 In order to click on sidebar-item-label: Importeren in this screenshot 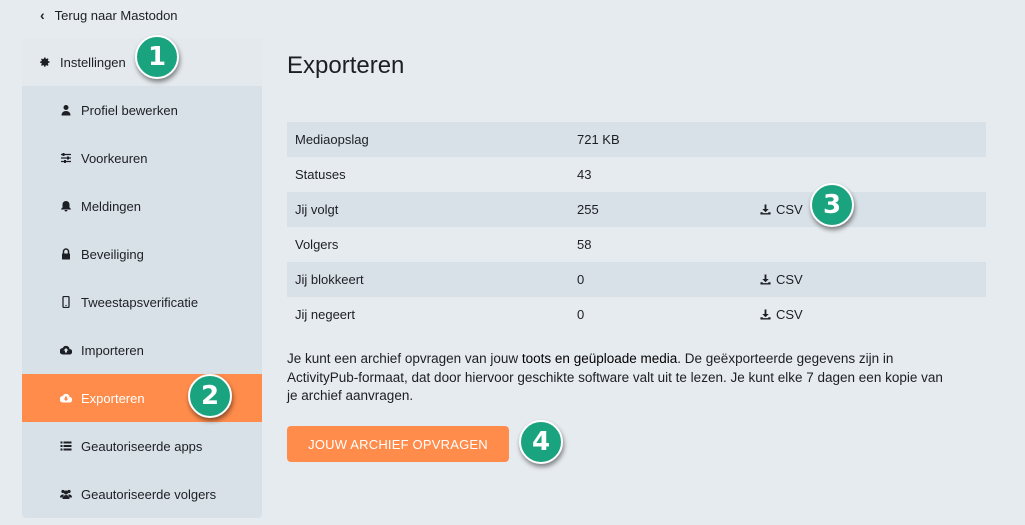, I will do `click(112, 350)`.